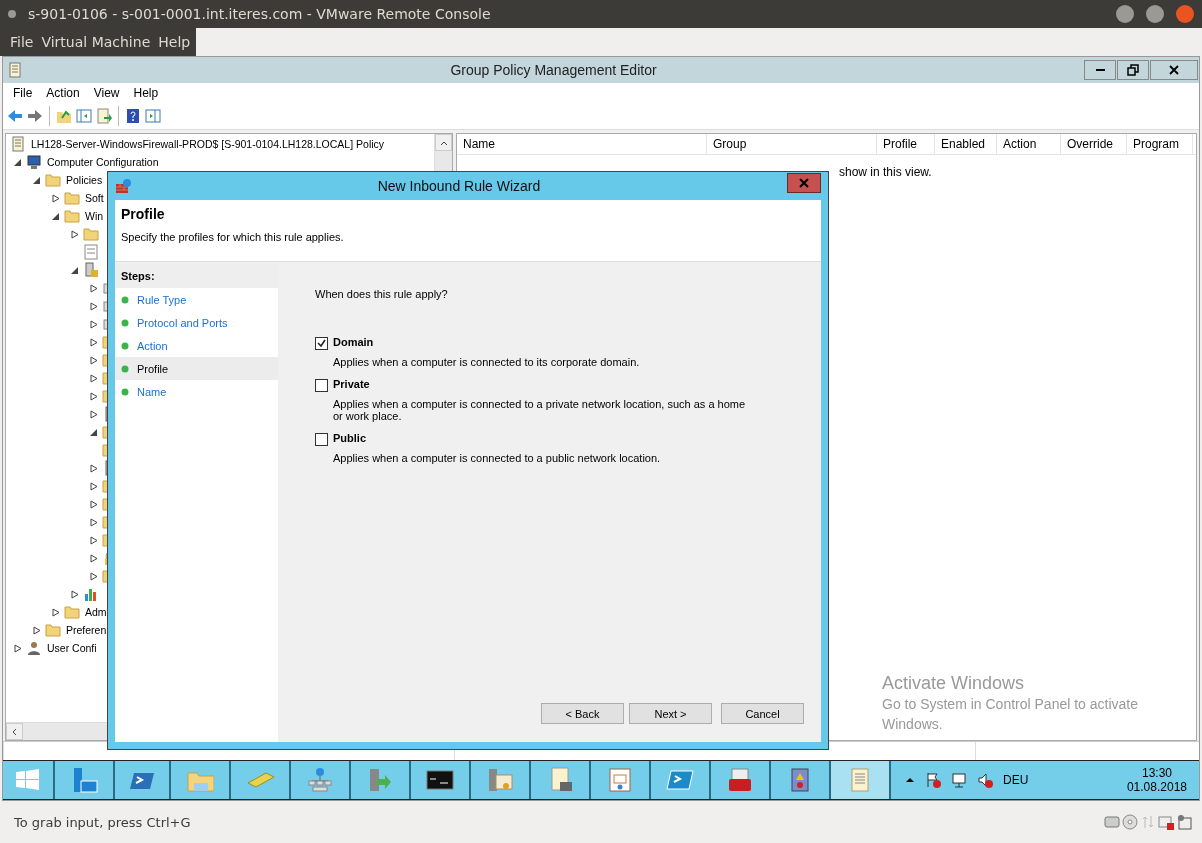 This screenshot has width=1202, height=843. Describe the element at coordinates (1016, 780) in the screenshot. I see `input-language: DEU` at that location.